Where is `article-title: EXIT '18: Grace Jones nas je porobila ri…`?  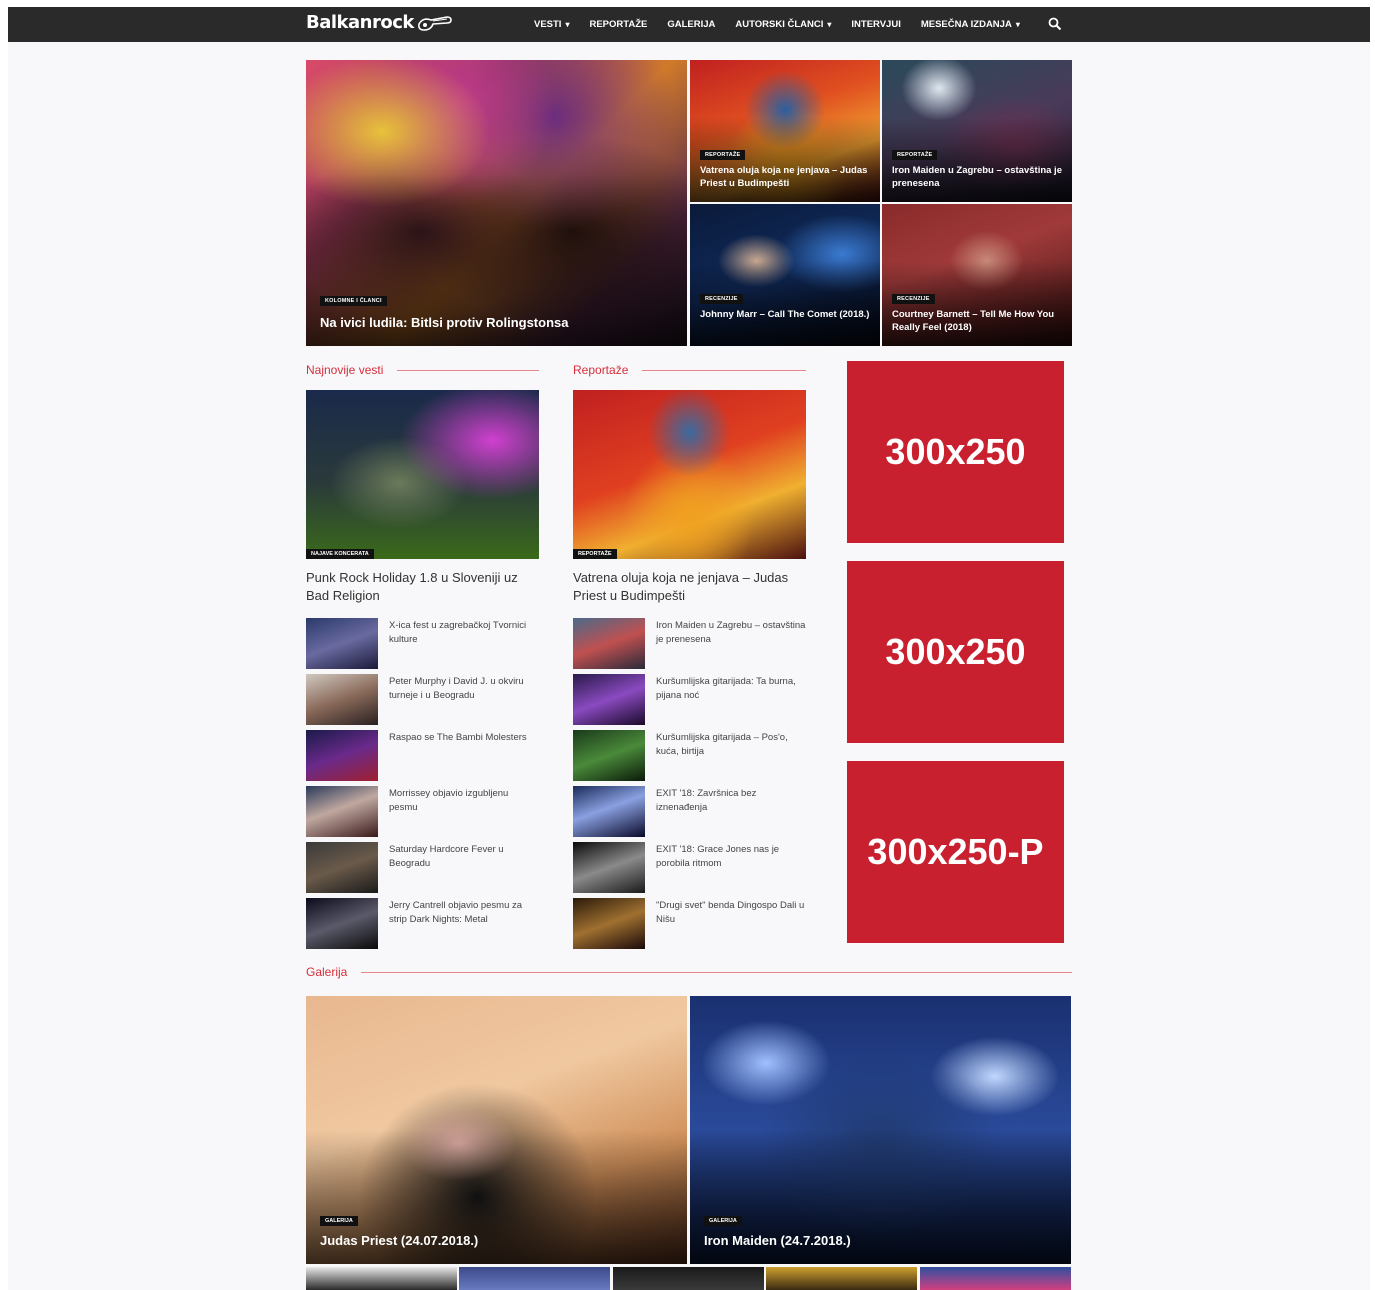 article-title: EXIT '18: Grace Jones nas je porobila ri… is located at coordinates (718, 856).